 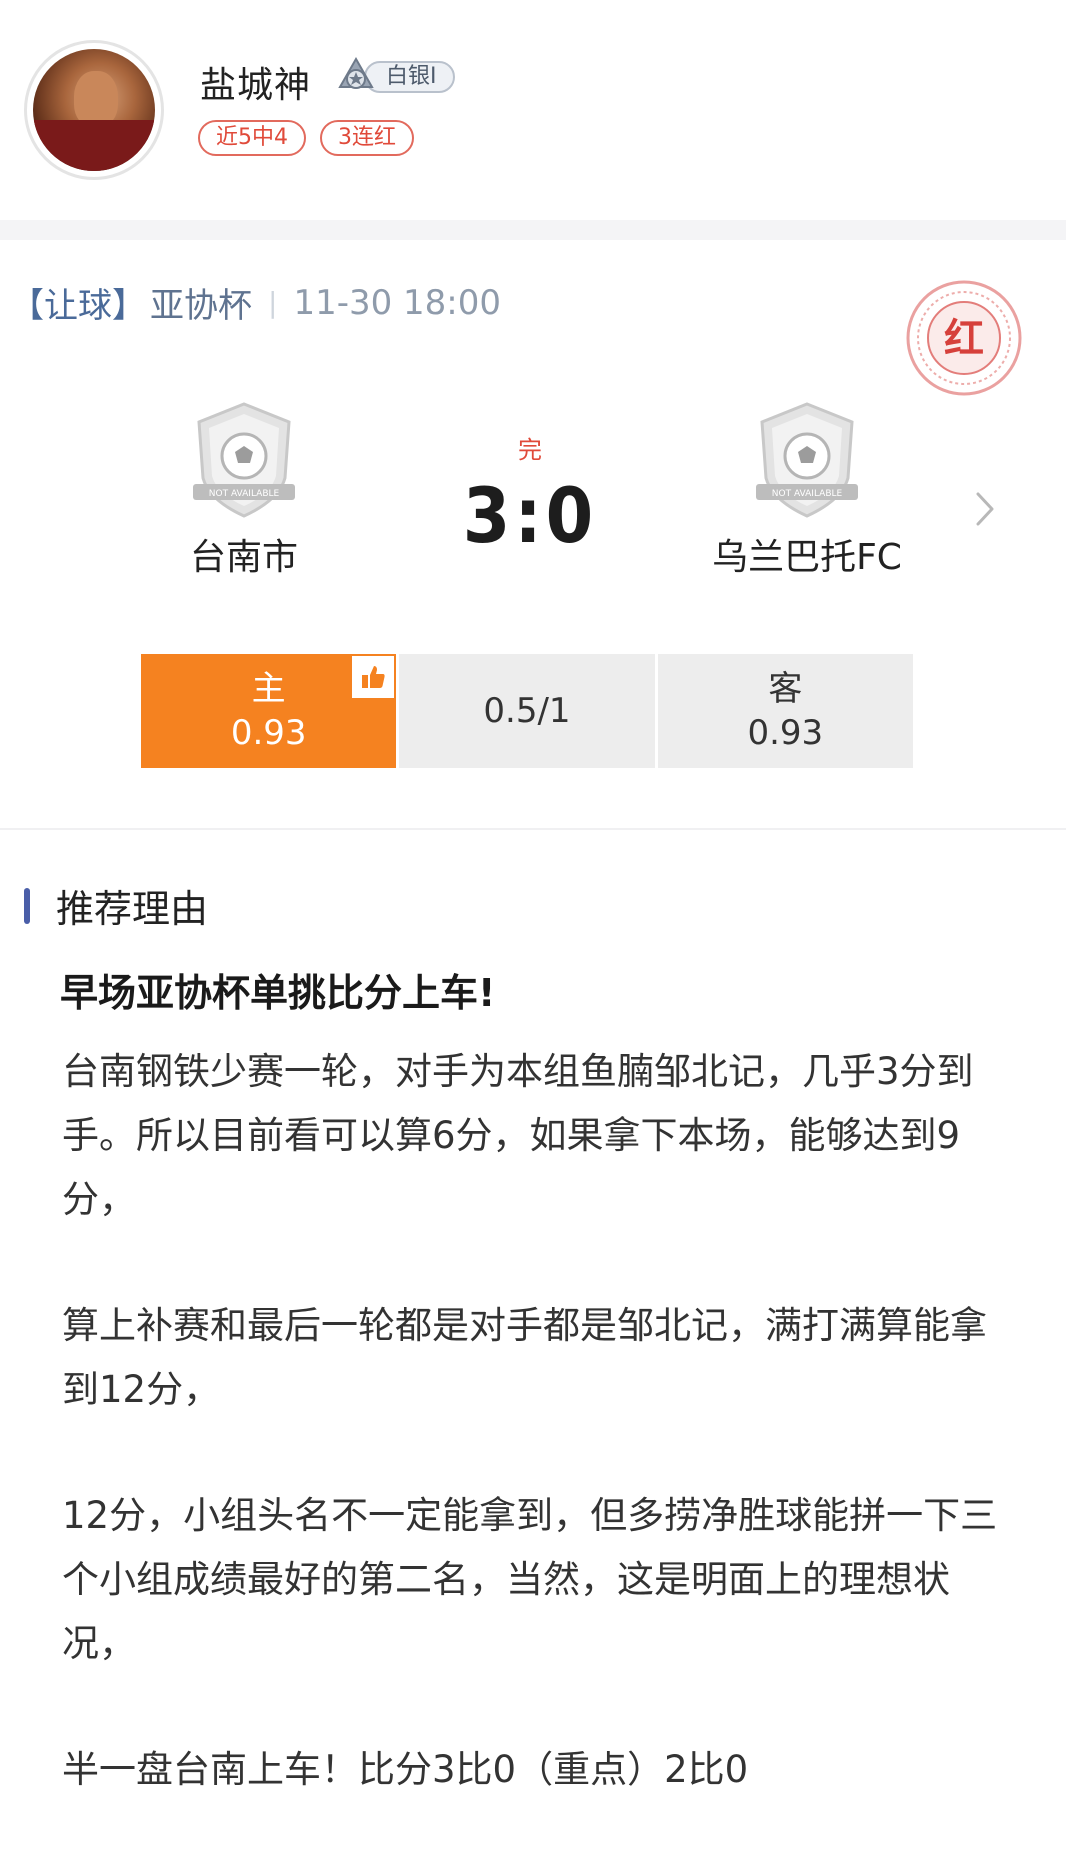 I want to click on home-logo-caption: NOT AVAILABLE, so click(x=244, y=494).